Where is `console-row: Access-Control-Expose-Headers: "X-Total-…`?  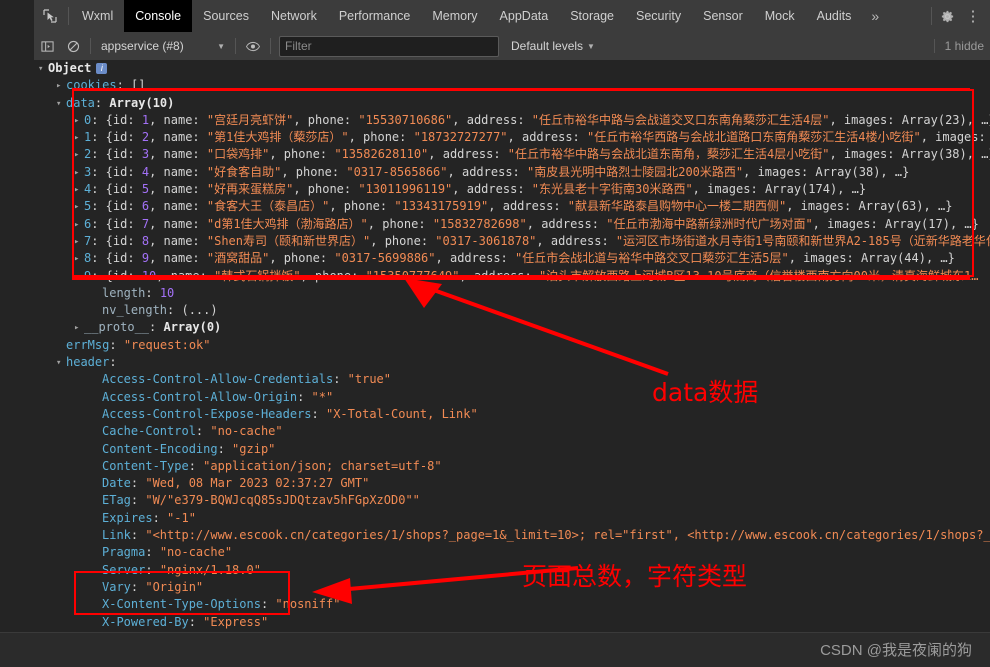 console-row: Access-Control-Expose-Headers: "X-Total-… is located at coordinates (512, 414).